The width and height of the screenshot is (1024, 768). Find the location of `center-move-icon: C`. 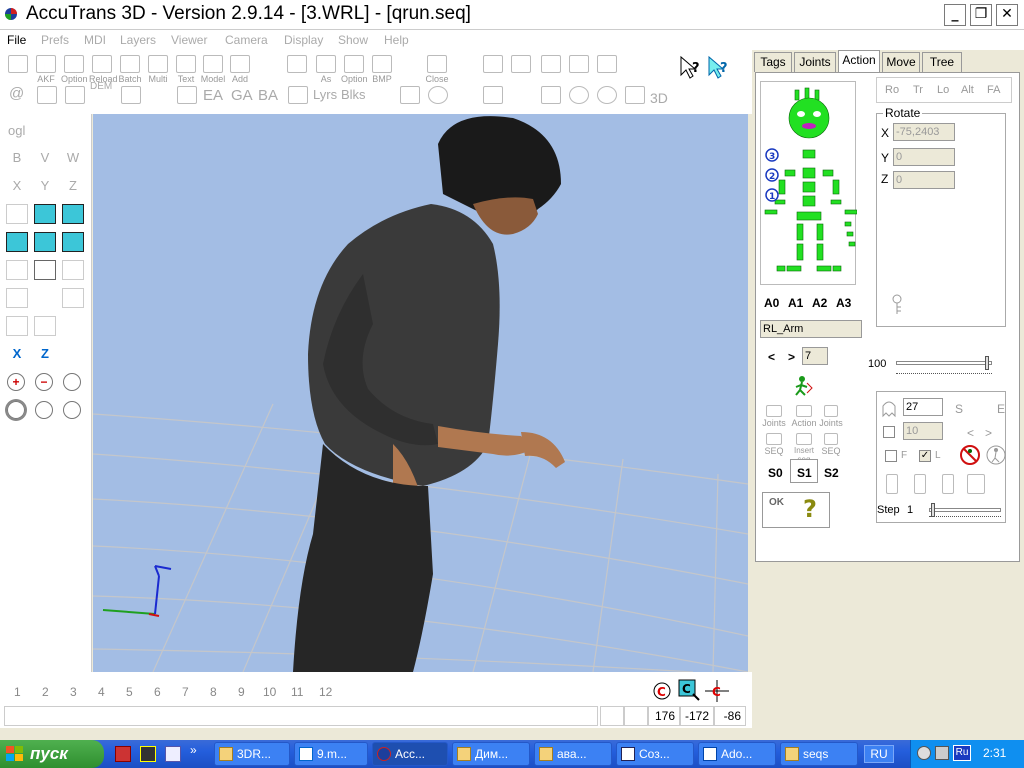

center-move-icon: C is located at coordinates (717, 691).